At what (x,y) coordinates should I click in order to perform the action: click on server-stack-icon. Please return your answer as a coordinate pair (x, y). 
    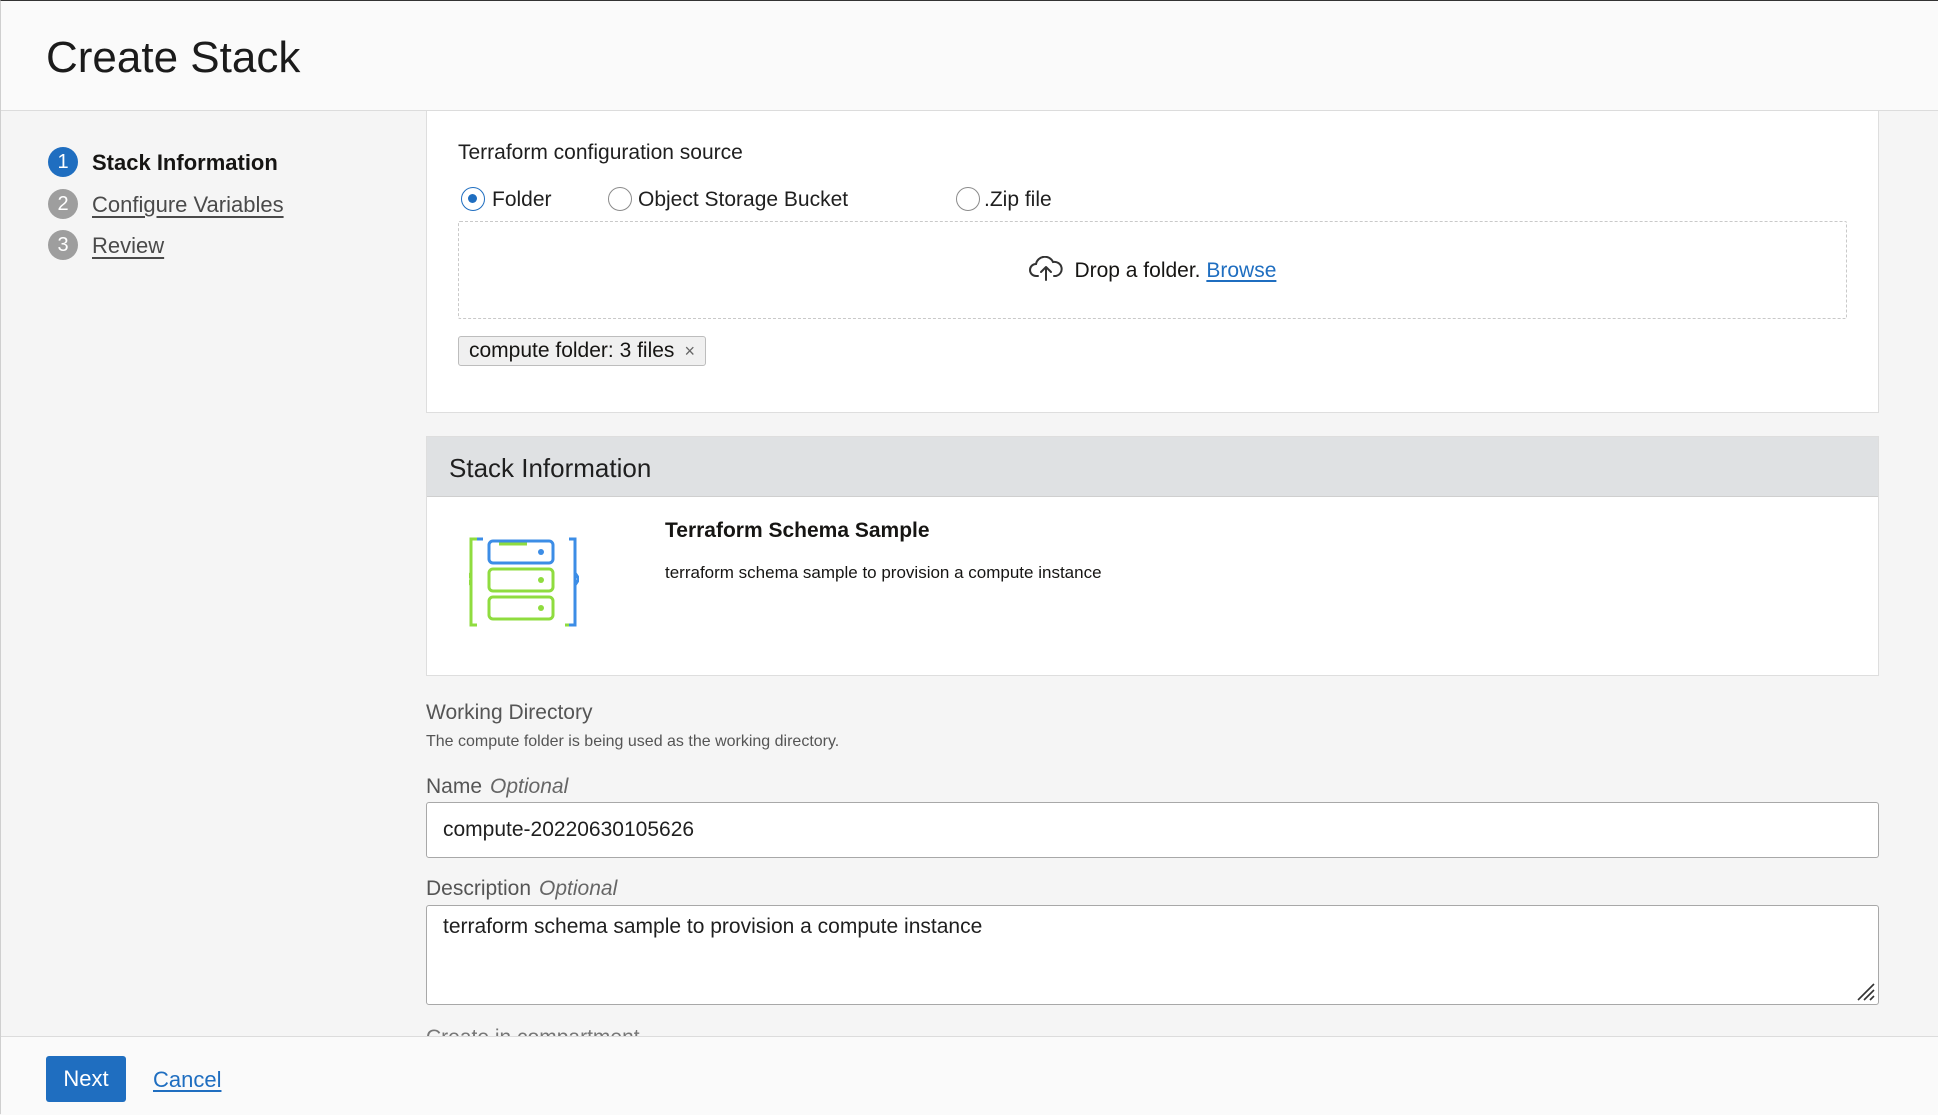
    Looking at the image, I should click on (524, 582).